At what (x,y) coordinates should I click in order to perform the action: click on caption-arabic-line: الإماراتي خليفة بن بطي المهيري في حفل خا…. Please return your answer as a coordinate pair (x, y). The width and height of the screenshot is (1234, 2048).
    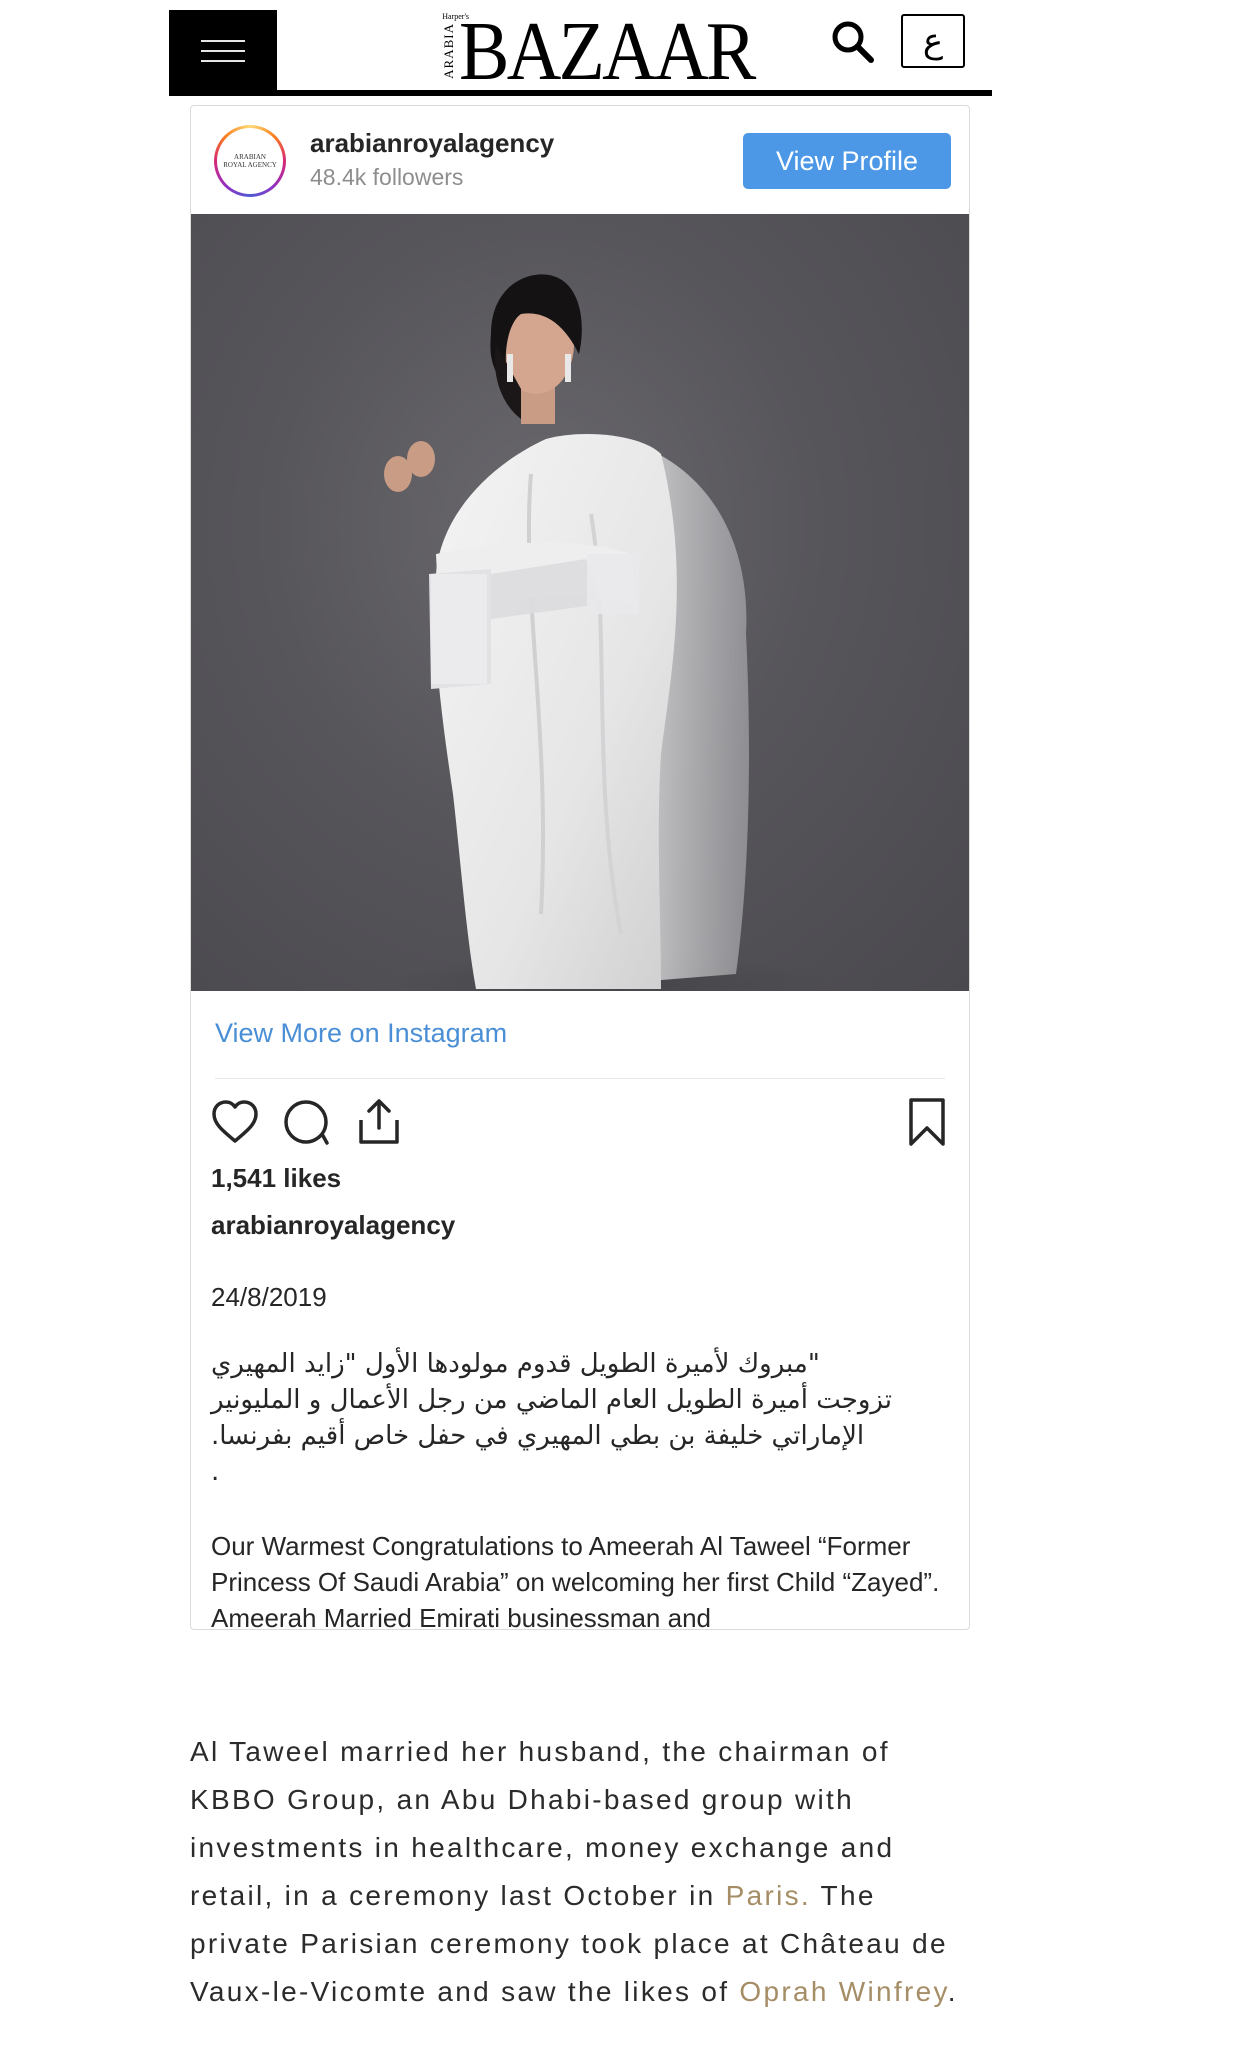
    Looking at the image, I should click on (538, 1436).